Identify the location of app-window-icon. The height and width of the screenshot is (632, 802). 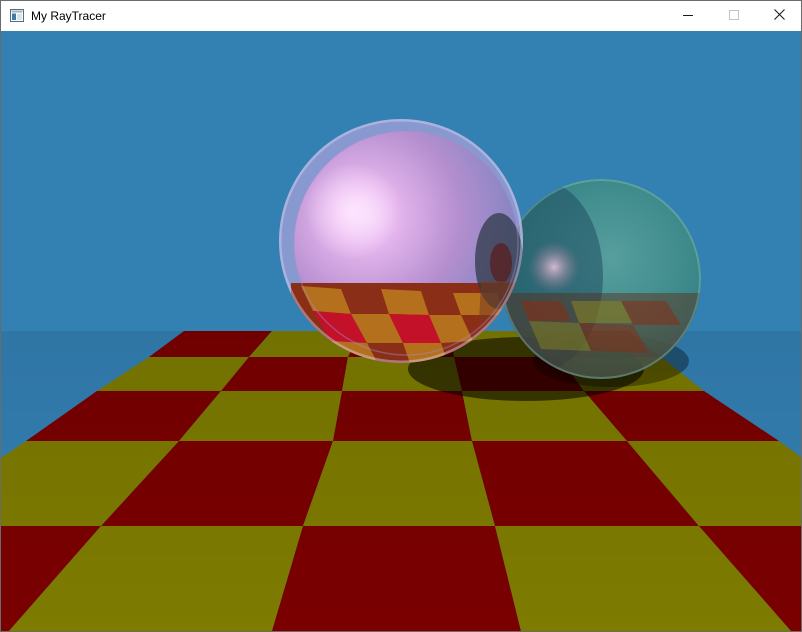
(17, 15).